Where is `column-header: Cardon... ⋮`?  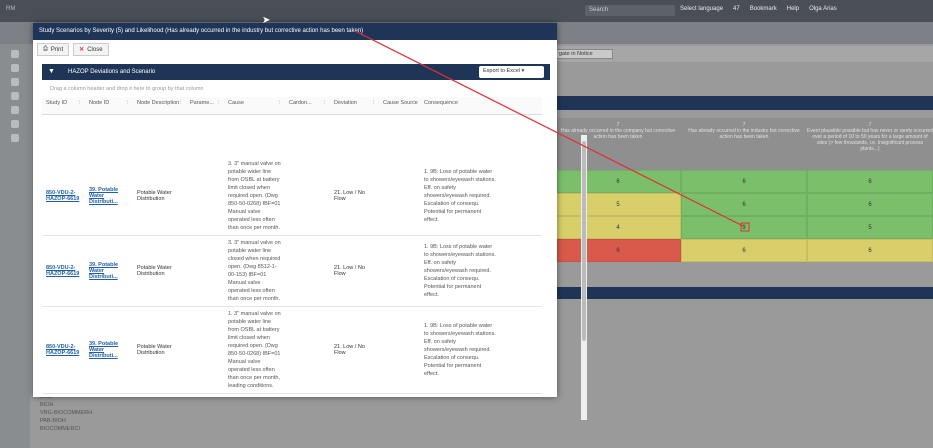
column-header: Cardon... ⋮ is located at coordinates (307, 105).